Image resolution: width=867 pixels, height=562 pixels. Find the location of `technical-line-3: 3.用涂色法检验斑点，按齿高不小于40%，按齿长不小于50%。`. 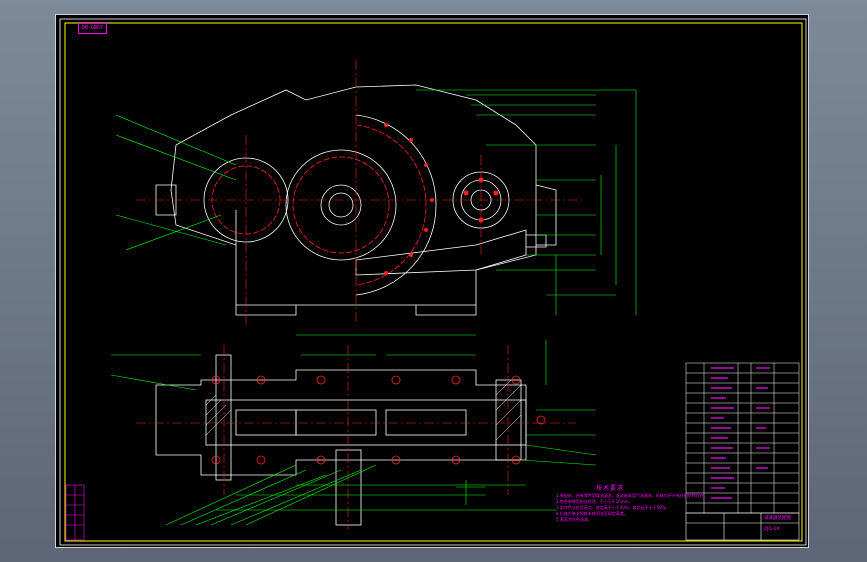

technical-line-3: 3.用涂色法检验斑点，按齿高不小于40%，按齿长不小于50%。 is located at coordinates (613, 507).